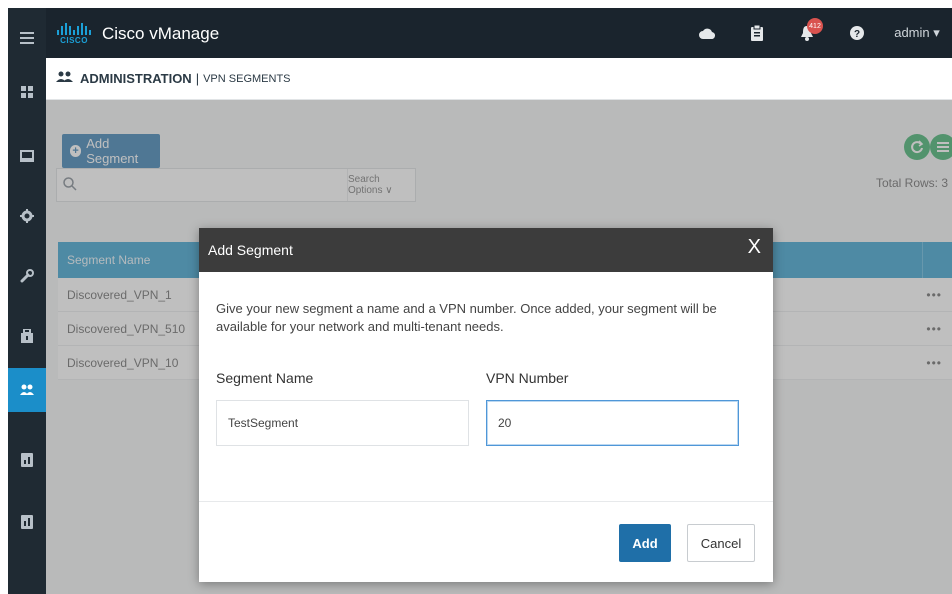 The height and width of the screenshot is (594, 952). What do you see at coordinates (815, 26) in the screenshot?
I see `alarm-count-badge: 412` at bounding box center [815, 26].